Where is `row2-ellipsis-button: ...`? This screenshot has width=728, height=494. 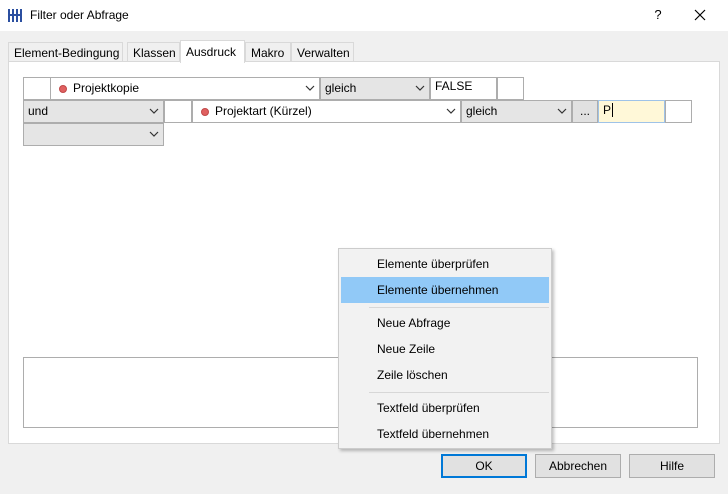 row2-ellipsis-button: ... is located at coordinates (585, 111).